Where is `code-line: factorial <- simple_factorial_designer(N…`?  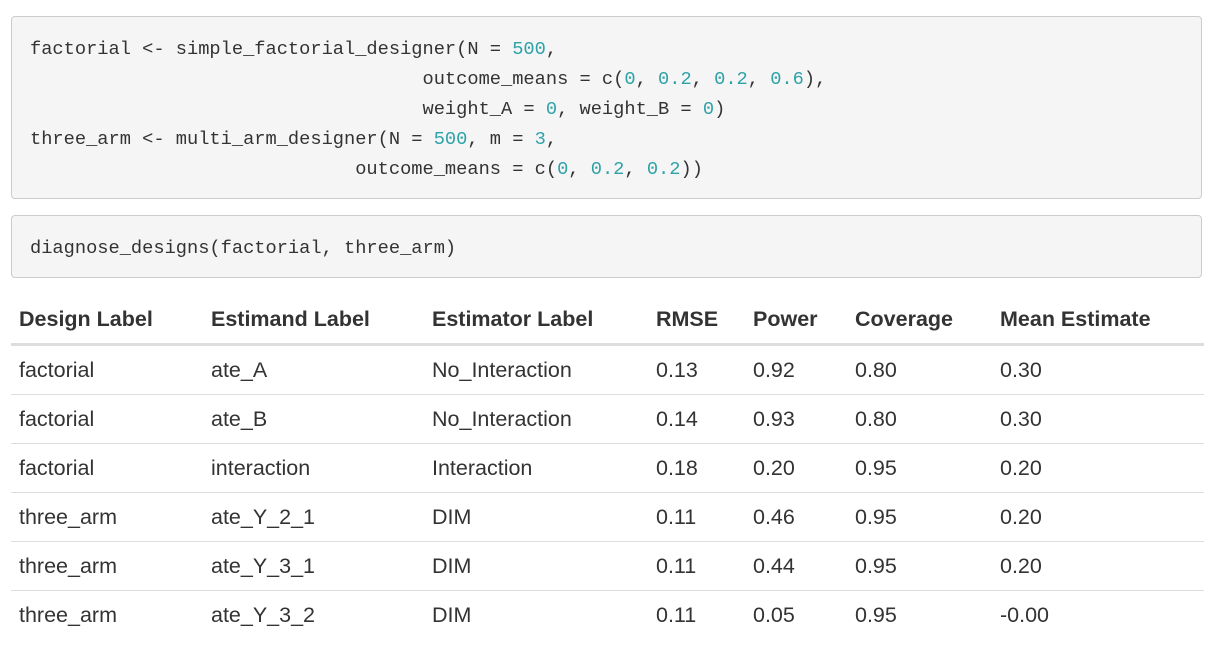 code-line: factorial <- simple_factorial_designer(N… is located at coordinates (293, 49).